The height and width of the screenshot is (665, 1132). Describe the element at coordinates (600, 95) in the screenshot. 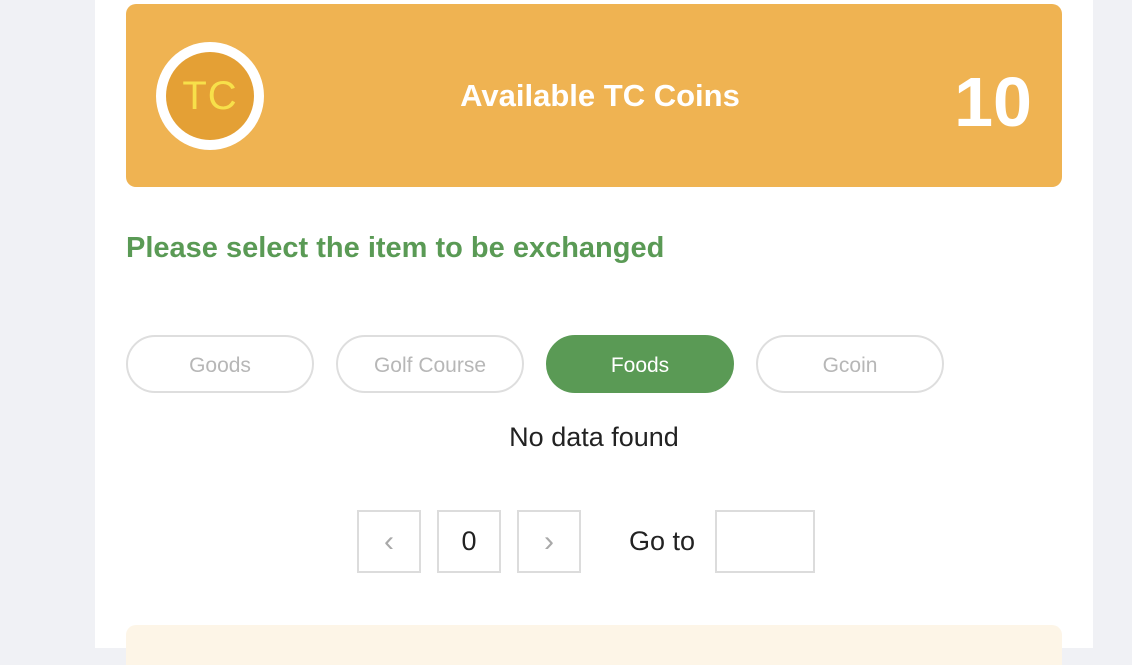

I see `coin-balance-title: Available TC Coins` at that location.